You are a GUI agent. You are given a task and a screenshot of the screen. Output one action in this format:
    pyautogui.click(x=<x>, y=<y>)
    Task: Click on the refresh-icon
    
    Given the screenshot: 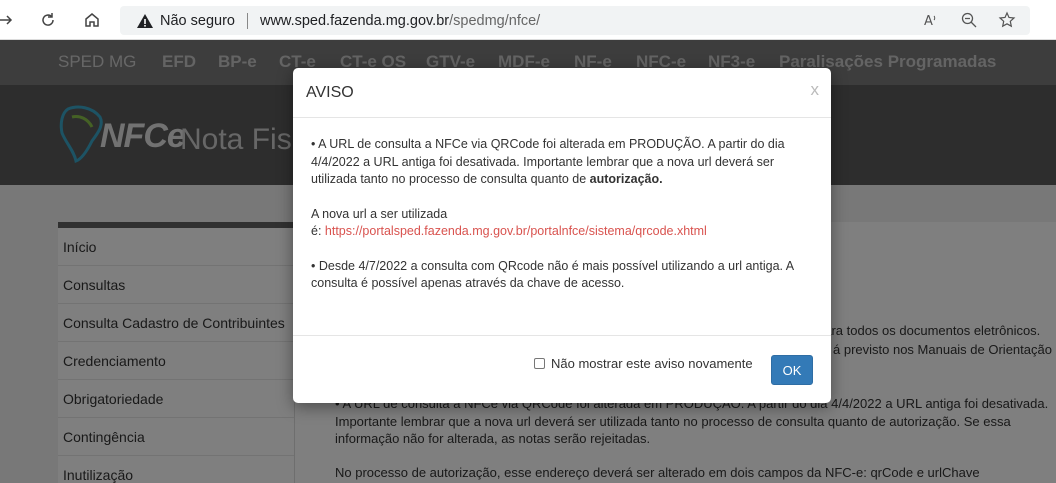 What is the action you would take?
    pyautogui.click(x=48, y=20)
    